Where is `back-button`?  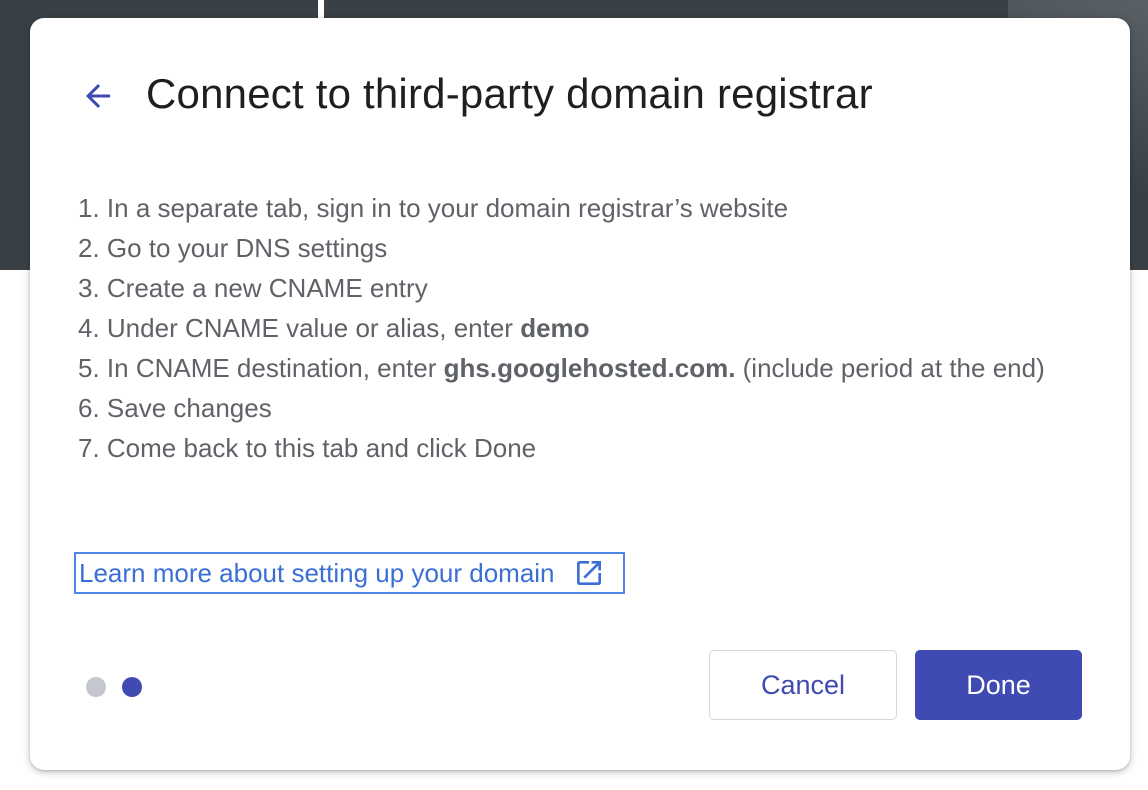 back-button is located at coordinates (98, 96).